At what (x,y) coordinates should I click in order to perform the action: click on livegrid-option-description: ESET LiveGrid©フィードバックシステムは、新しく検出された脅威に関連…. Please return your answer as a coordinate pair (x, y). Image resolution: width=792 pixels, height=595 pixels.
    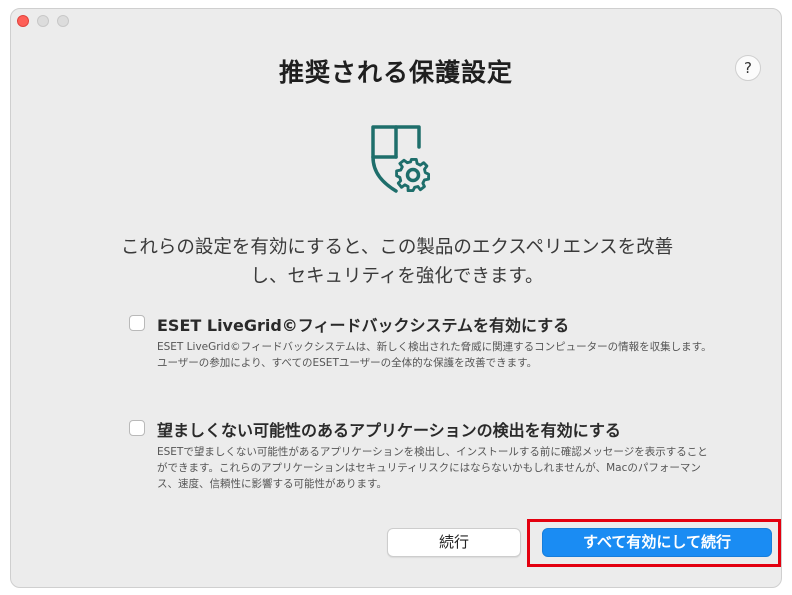
    Looking at the image, I should click on (434, 355).